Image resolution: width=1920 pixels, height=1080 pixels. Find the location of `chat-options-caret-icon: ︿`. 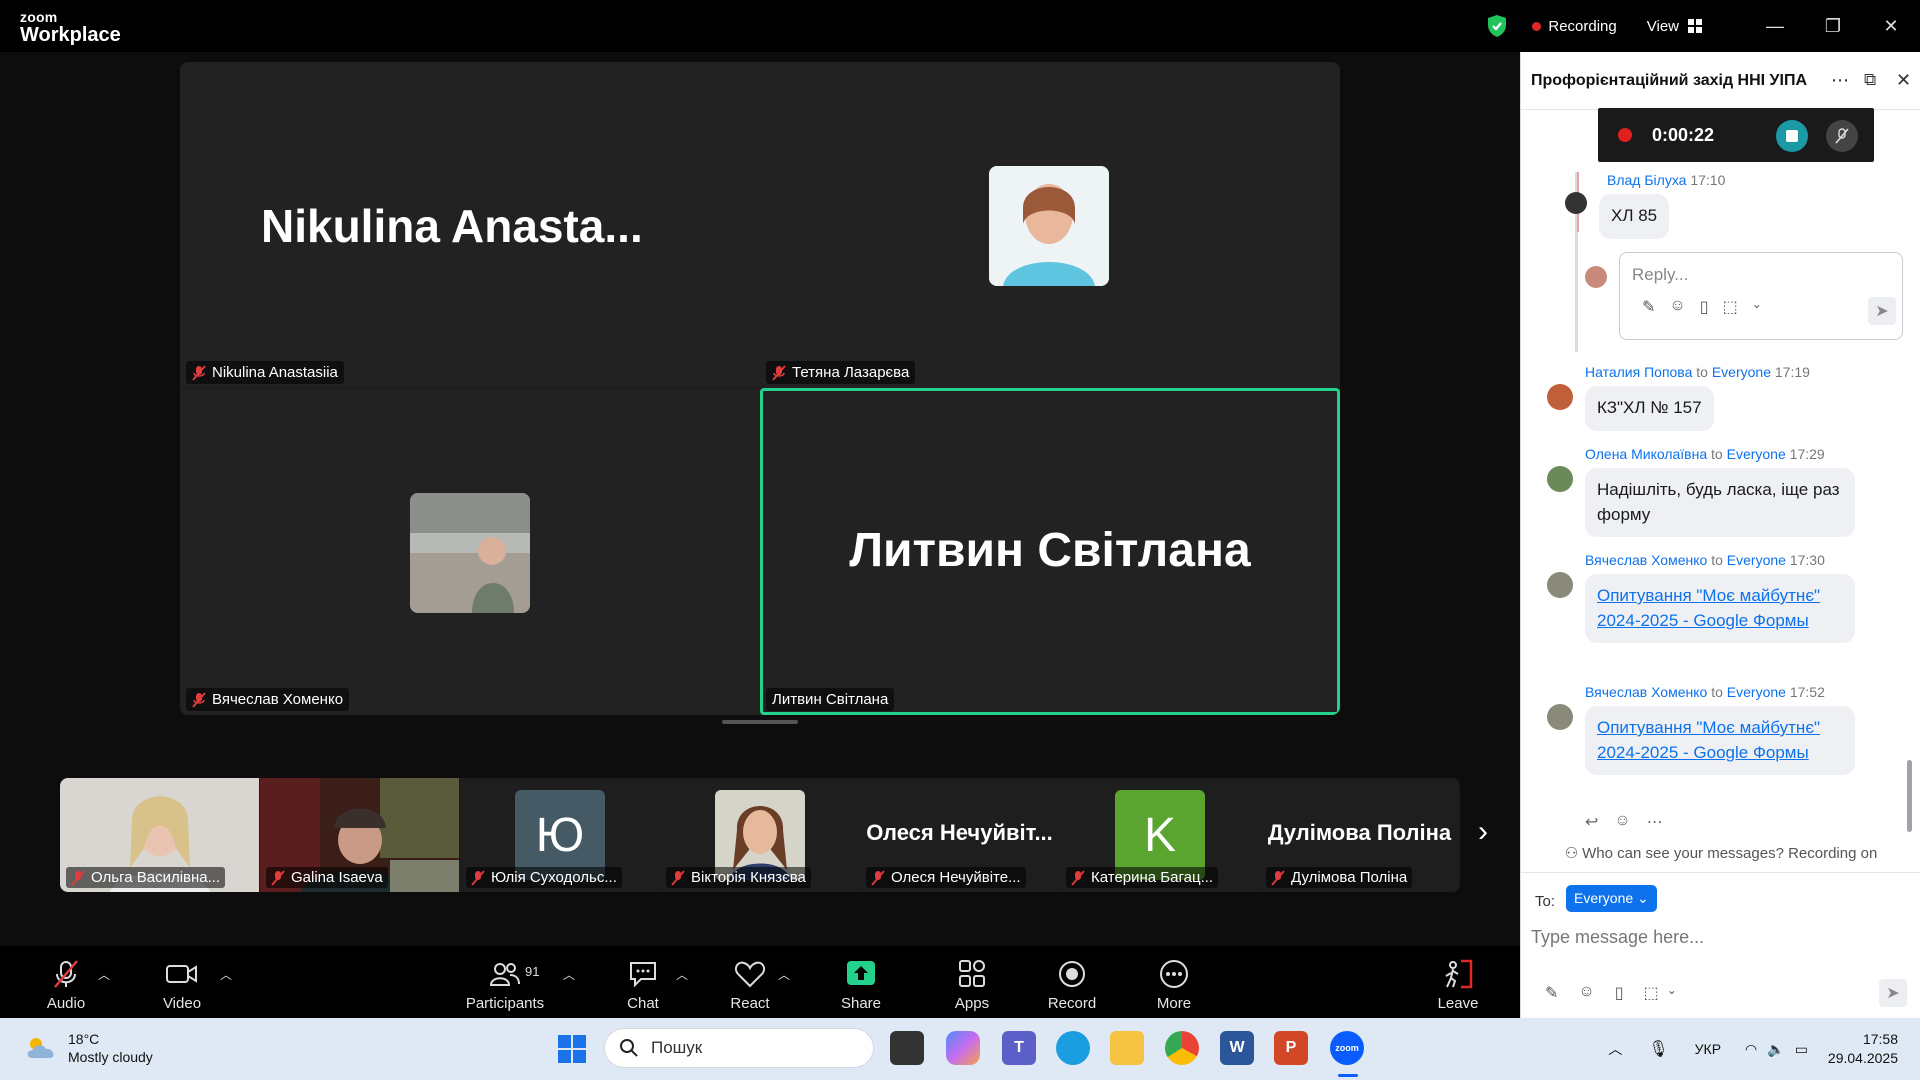

chat-options-caret-icon: ︿ is located at coordinates (682, 974).